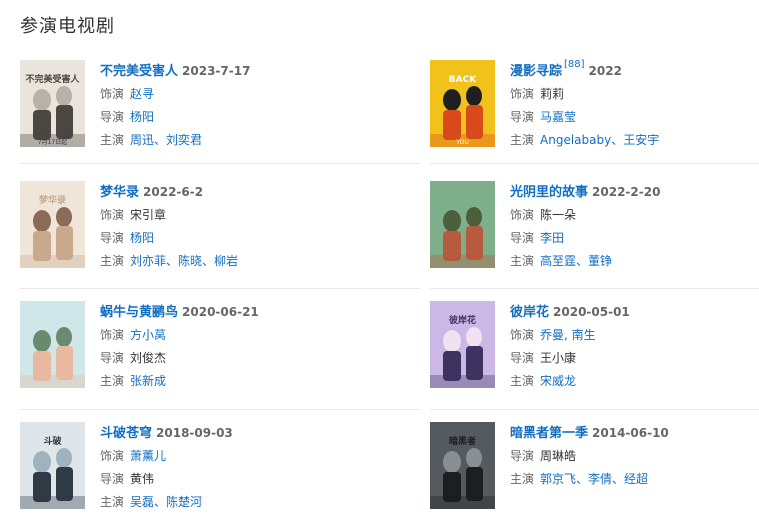  What do you see at coordinates (594, 351) in the screenshot?
I see `drama-item: 彼岸花 彼岸花 2020-05-01 饰演 乔曼, 南生 导演 王小康 主演 宋威龙` at bounding box center [594, 351].